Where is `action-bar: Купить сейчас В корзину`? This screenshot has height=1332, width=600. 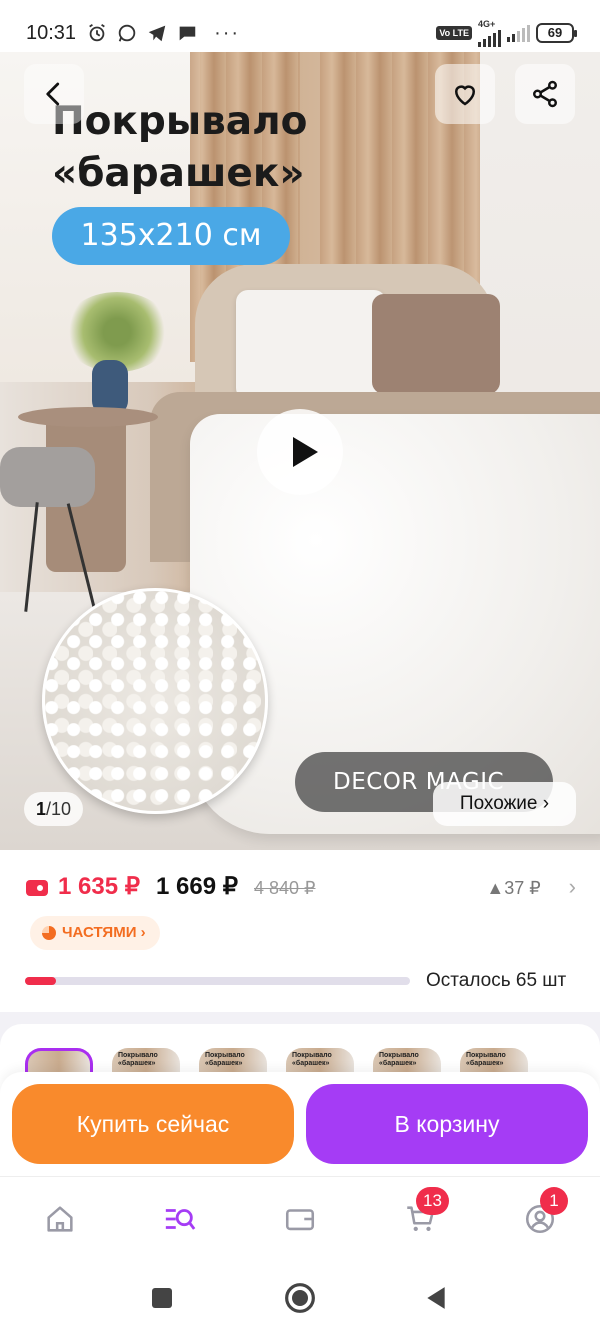
action-bar: Купить сейчас В корзину is located at coordinates (300, 1124).